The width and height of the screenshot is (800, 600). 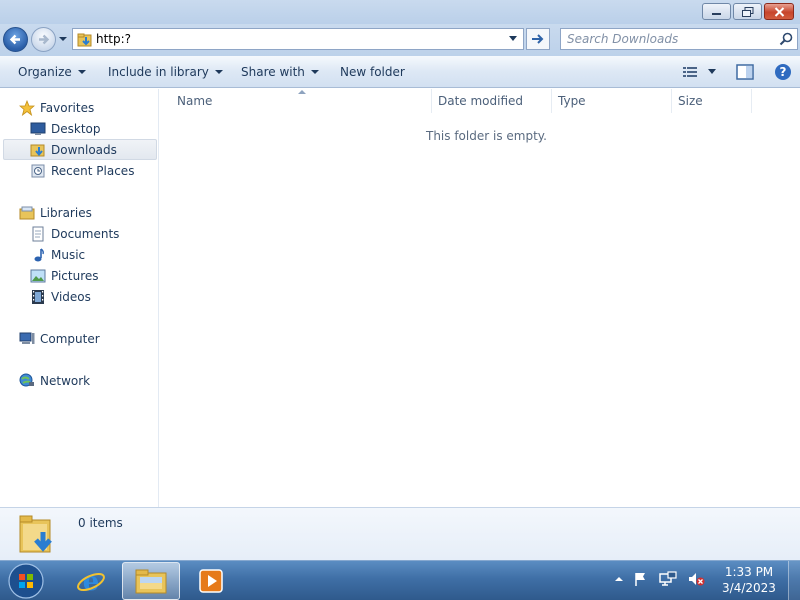 I want to click on network-icon, so click(x=26, y=379).